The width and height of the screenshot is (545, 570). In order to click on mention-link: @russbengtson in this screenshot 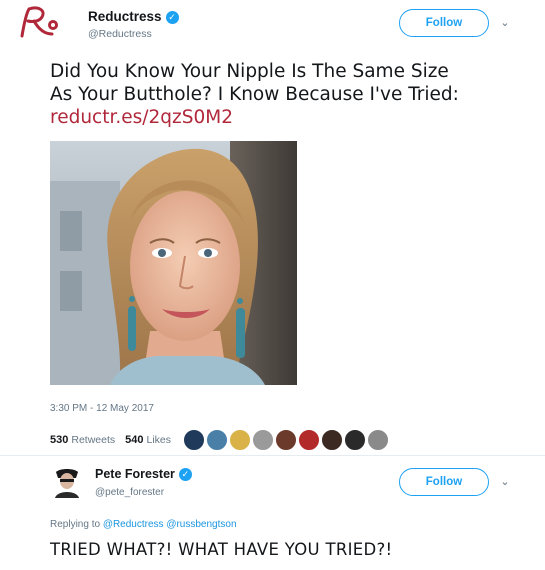, I will do `click(201, 524)`.